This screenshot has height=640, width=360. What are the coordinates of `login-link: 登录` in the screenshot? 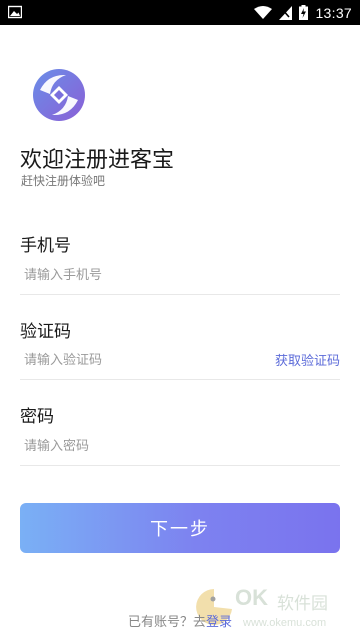 It's located at (219, 622).